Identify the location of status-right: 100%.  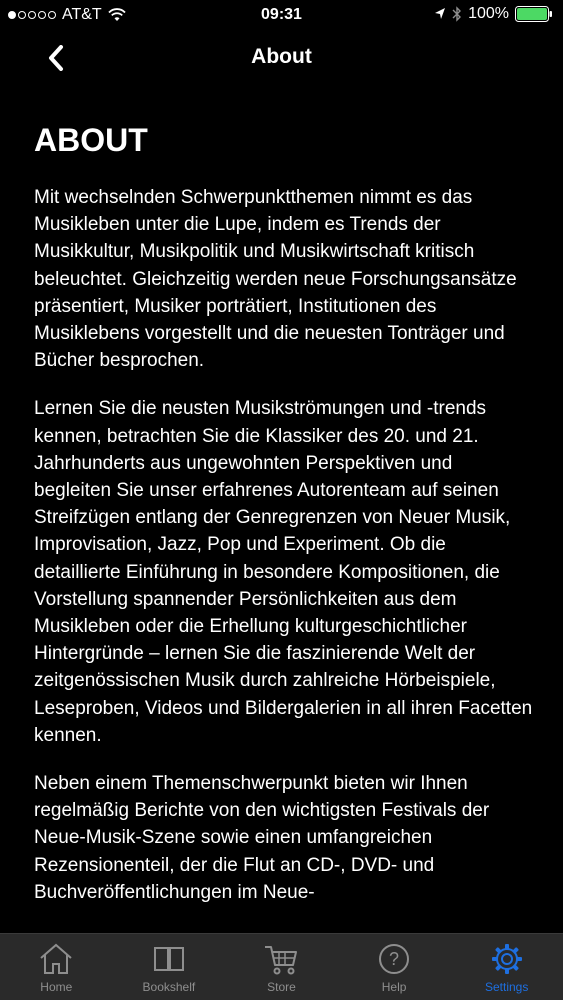
(493, 14).